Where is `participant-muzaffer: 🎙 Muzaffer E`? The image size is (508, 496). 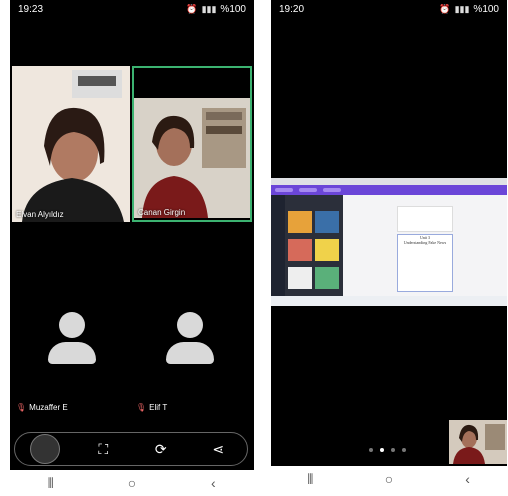 participant-muzaffer: 🎙 Muzaffer E is located at coordinates (42, 407).